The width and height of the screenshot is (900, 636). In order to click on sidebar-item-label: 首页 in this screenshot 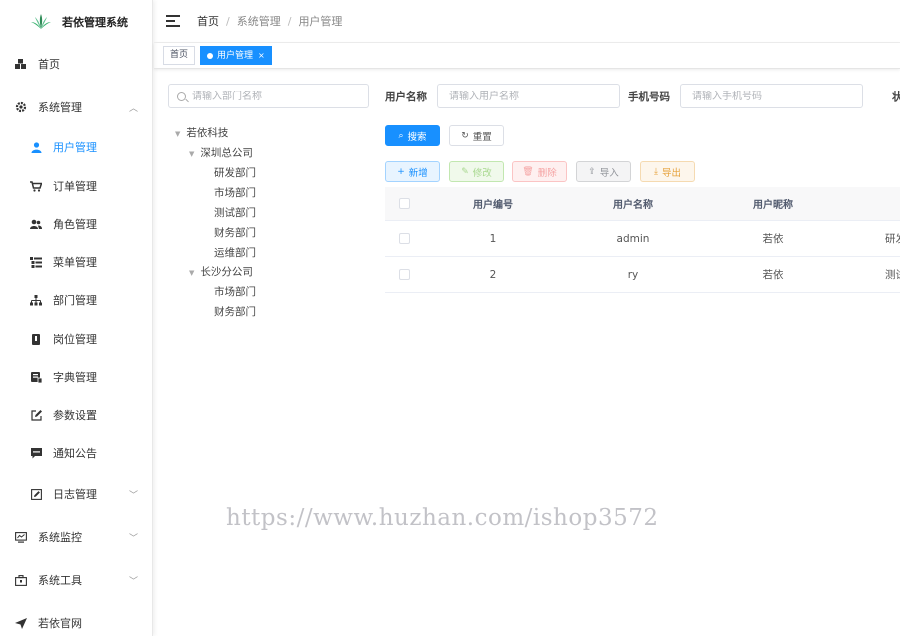, I will do `click(49, 64)`.